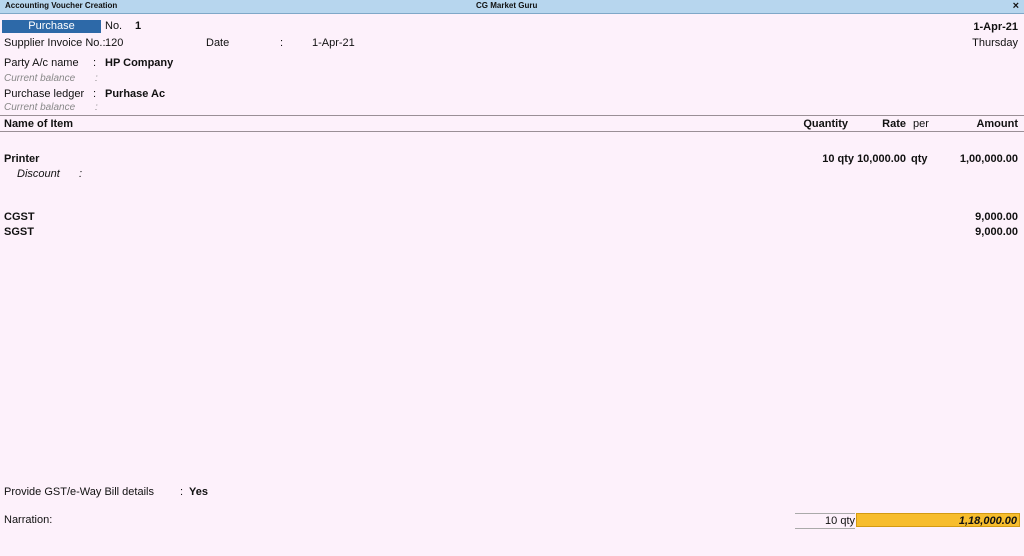 The height and width of the screenshot is (556, 1024). What do you see at coordinates (28, 520) in the screenshot?
I see `narration-label: Narration:` at bounding box center [28, 520].